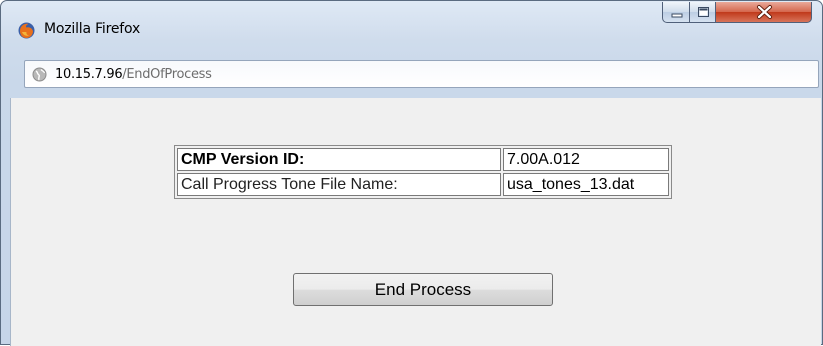 This screenshot has height=346, width=823. What do you see at coordinates (339, 184) in the screenshot?
I see `table-cell-label: Call Progress Tone File Name:` at bounding box center [339, 184].